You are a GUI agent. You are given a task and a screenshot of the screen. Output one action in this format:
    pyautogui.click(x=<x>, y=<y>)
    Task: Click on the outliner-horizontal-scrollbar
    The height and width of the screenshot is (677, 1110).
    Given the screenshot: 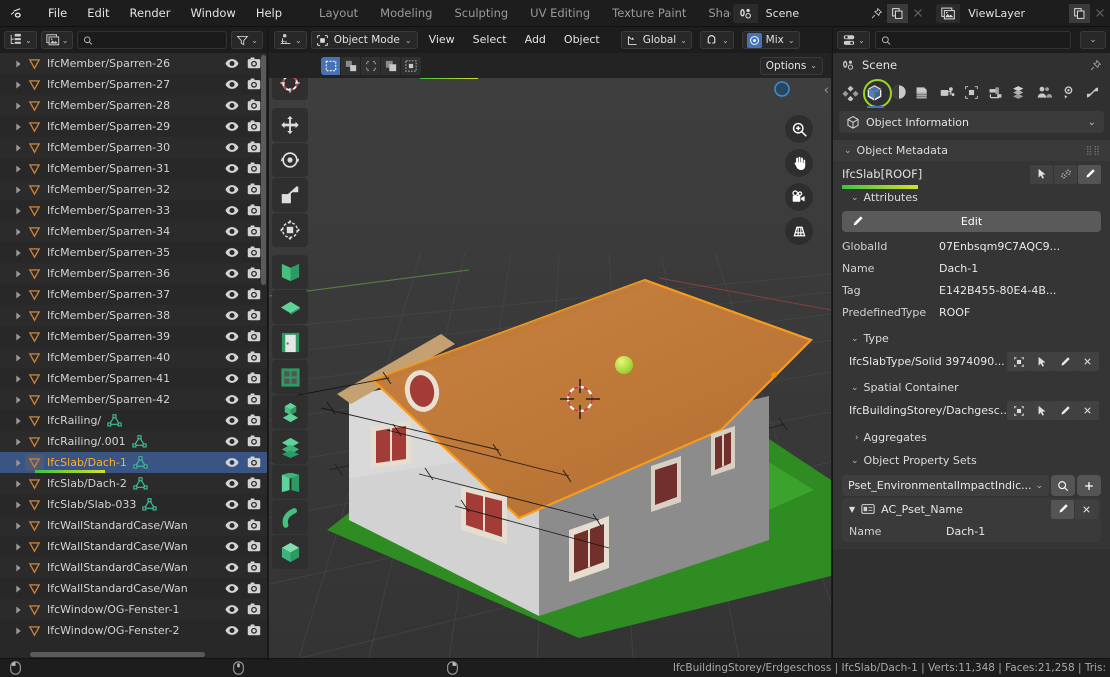 What is the action you would take?
    pyautogui.click(x=117, y=654)
    